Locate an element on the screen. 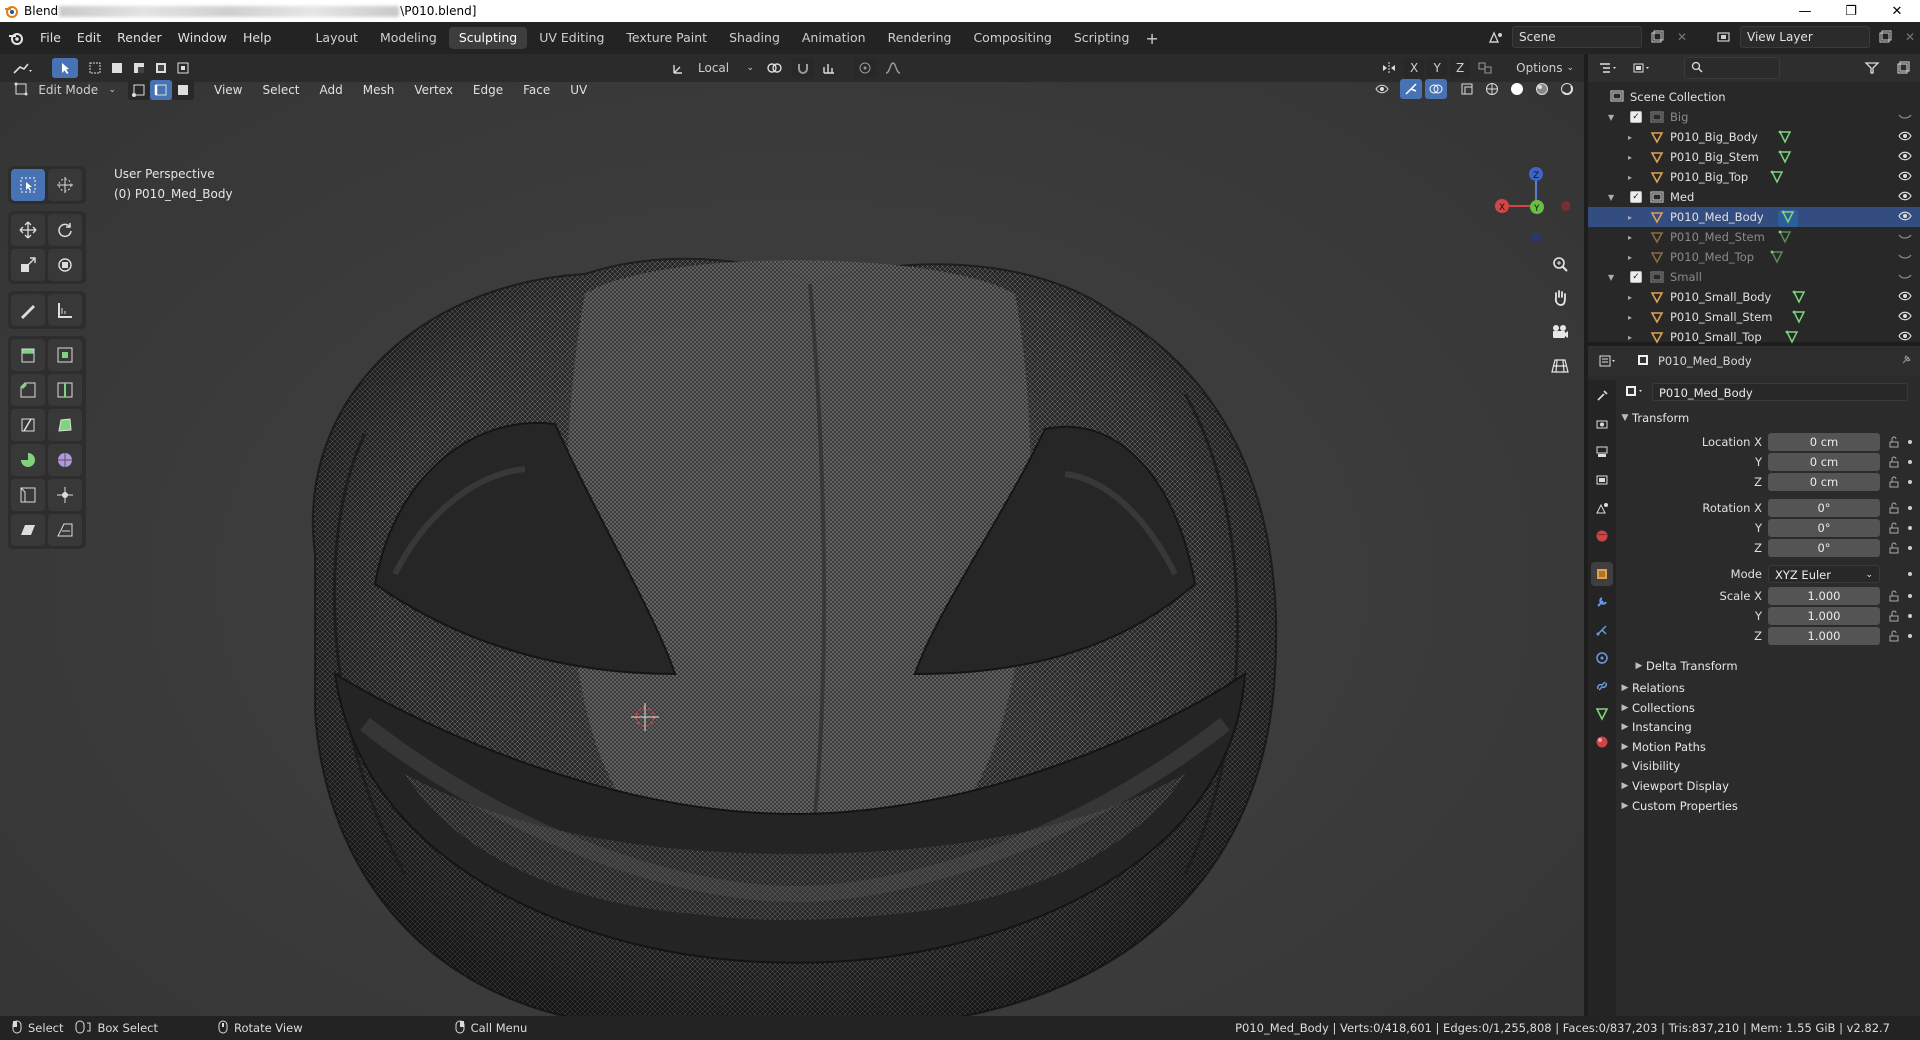 This screenshot has height=1040, width=1920. annotate-tool-icon is located at coordinates (28, 310).